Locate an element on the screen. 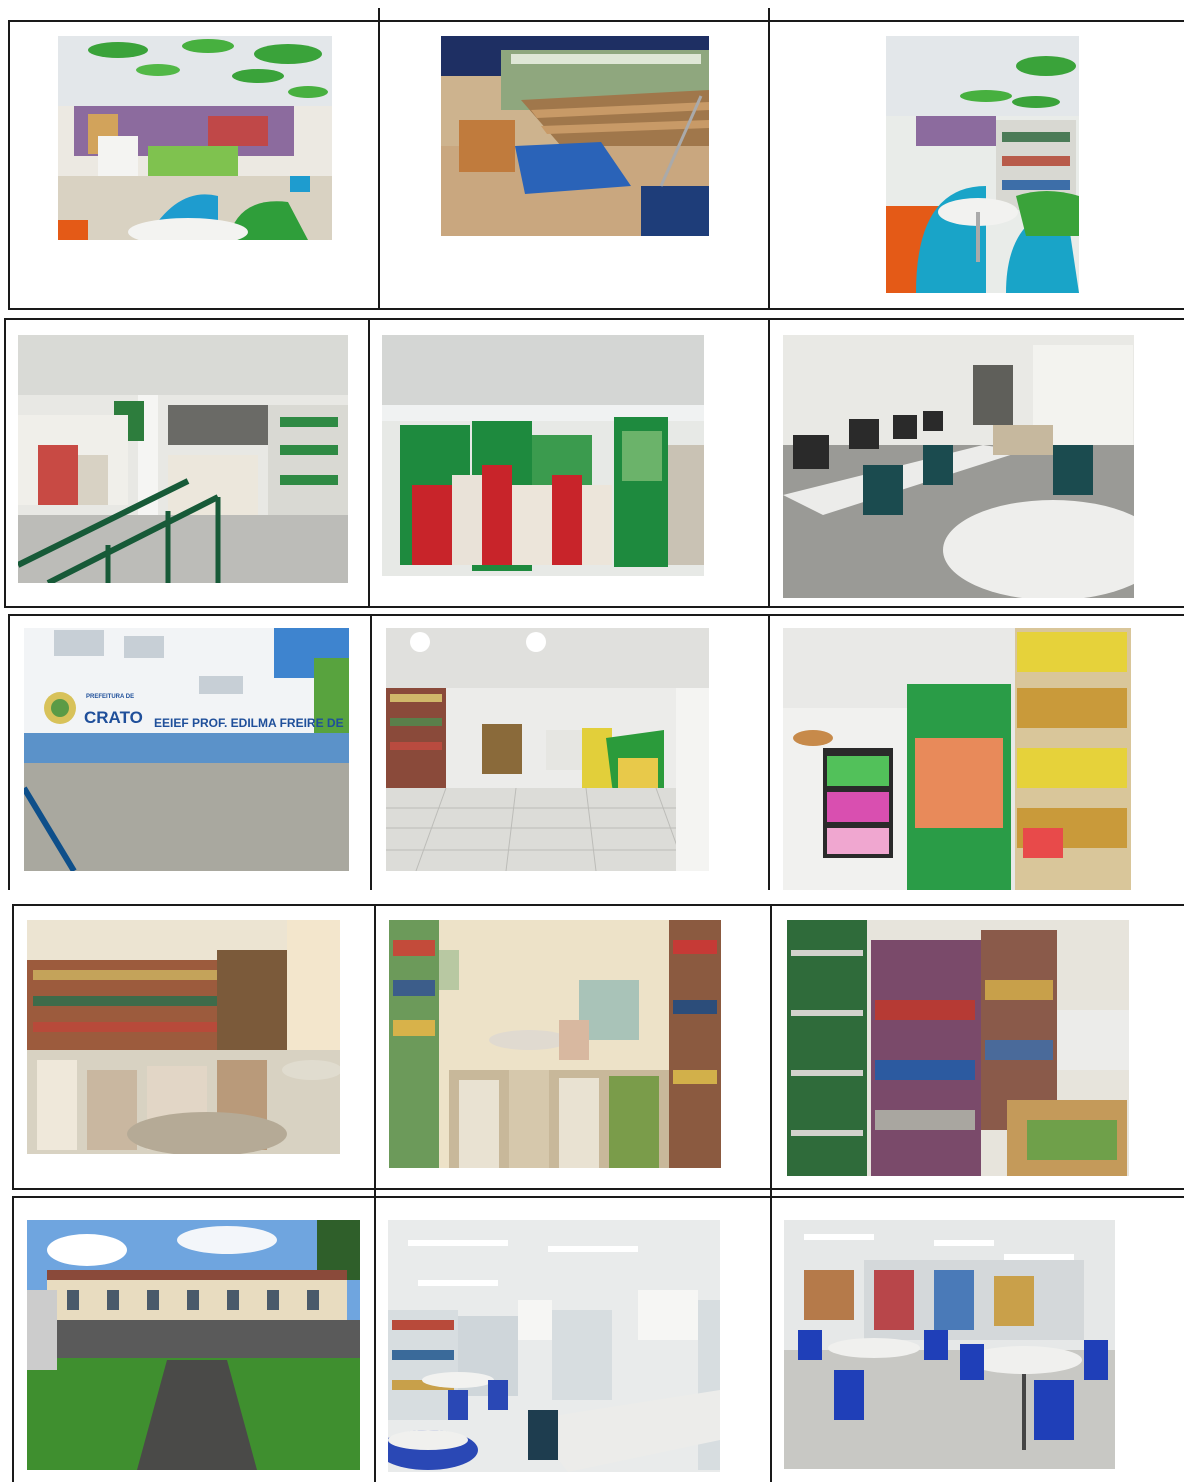 This screenshot has height=1482, width=1184. grid-line-row3-top is located at coordinates (596, 615).